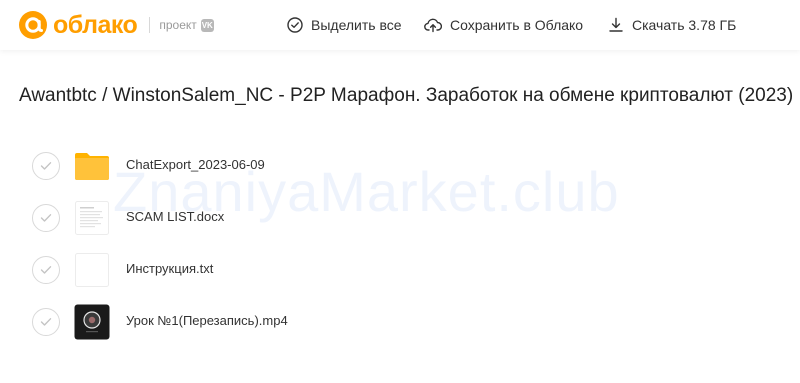  Describe the element at coordinates (433, 25) in the screenshot. I see `cloud-upload-icon` at that location.